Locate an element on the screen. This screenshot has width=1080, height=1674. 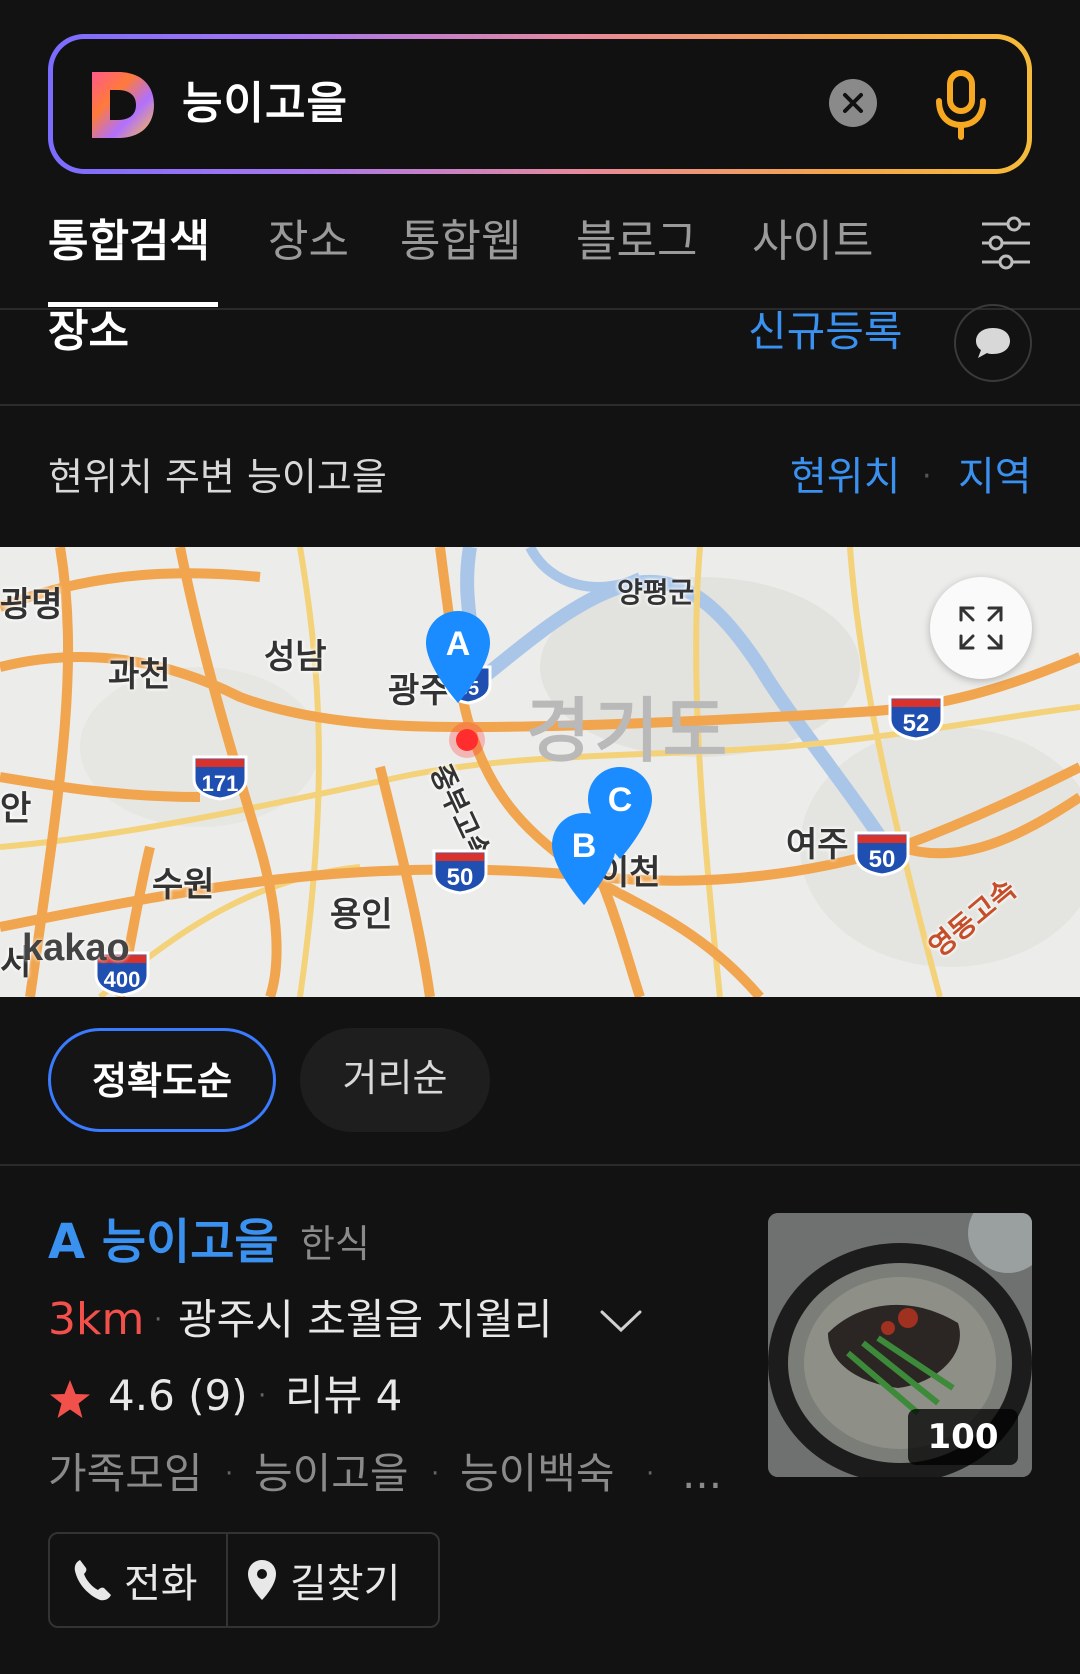
result-letter: A is located at coordinates (67, 1242).